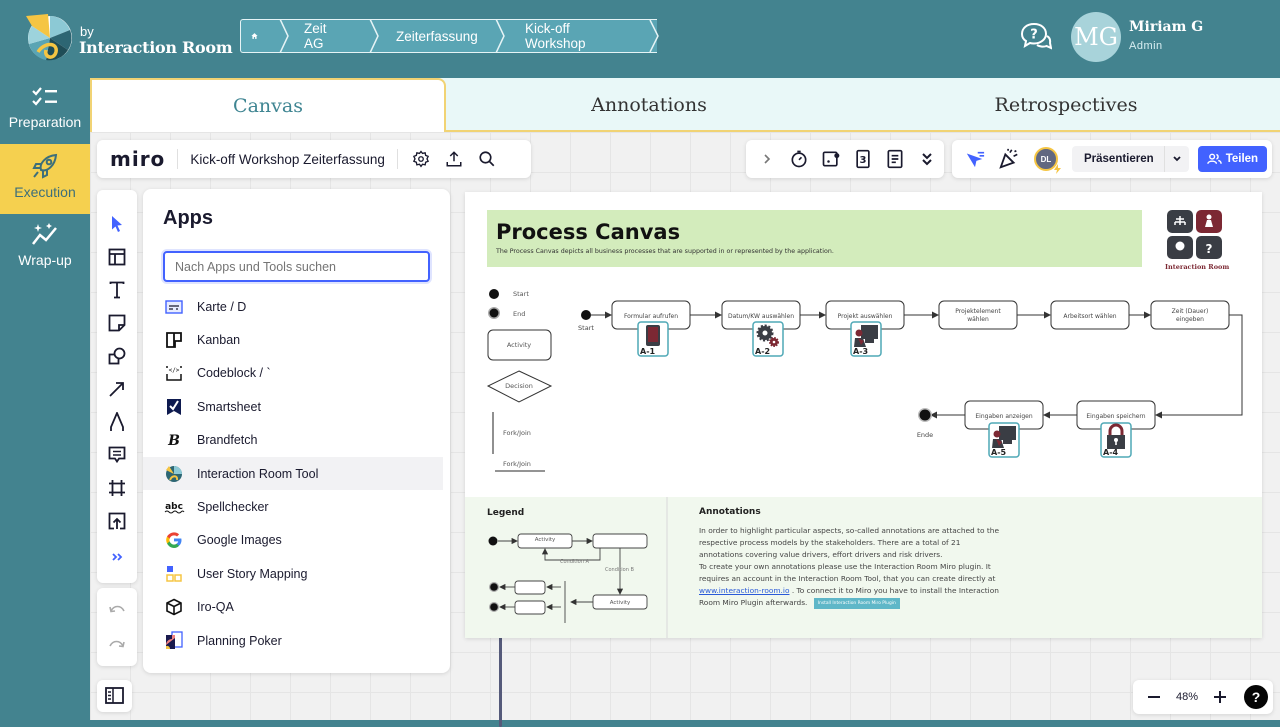  I want to click on user-name: Miriam G, so click(1166, 27).